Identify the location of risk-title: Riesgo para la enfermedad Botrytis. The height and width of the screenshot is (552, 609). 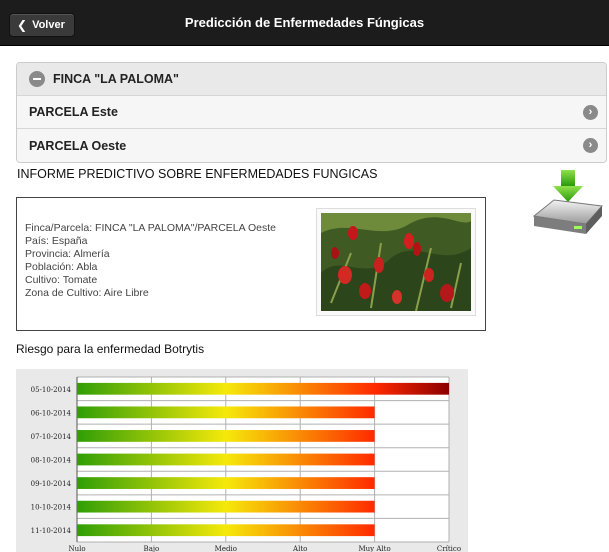
(110, 349).